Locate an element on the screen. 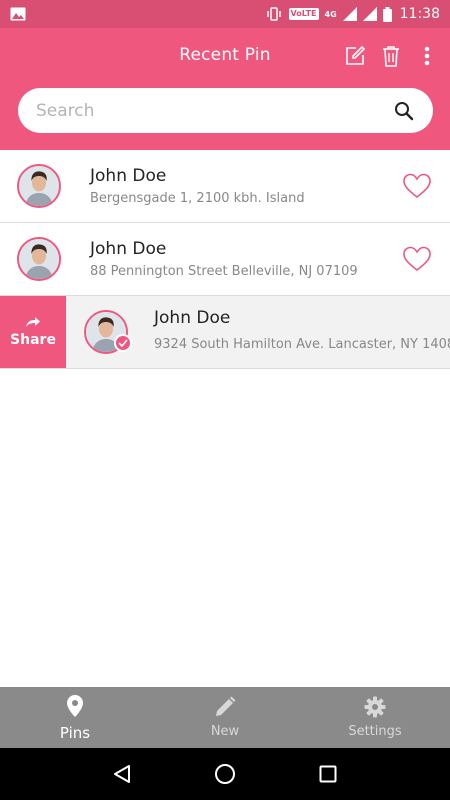 Image resolution: width=450 pixels, height=800 pixels. selected-badge is located at coordinates (123, 343).